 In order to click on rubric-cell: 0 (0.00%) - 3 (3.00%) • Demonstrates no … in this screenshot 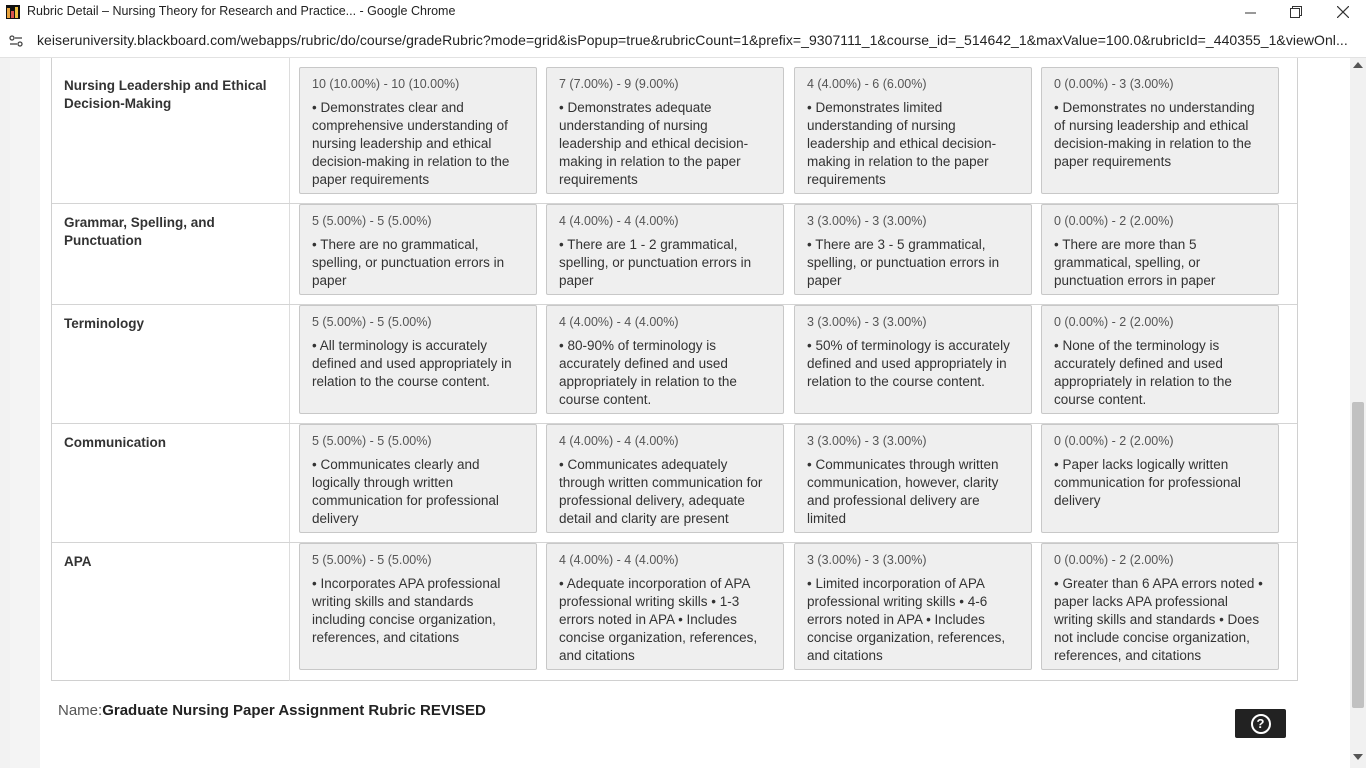, I will do `click(1160, 130)`.